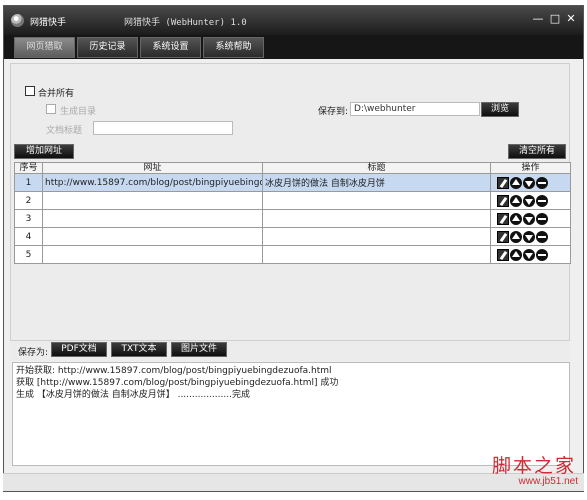 This screenshot has height=500, width=587. I want to click on row-number: 2, so click(28, 200).